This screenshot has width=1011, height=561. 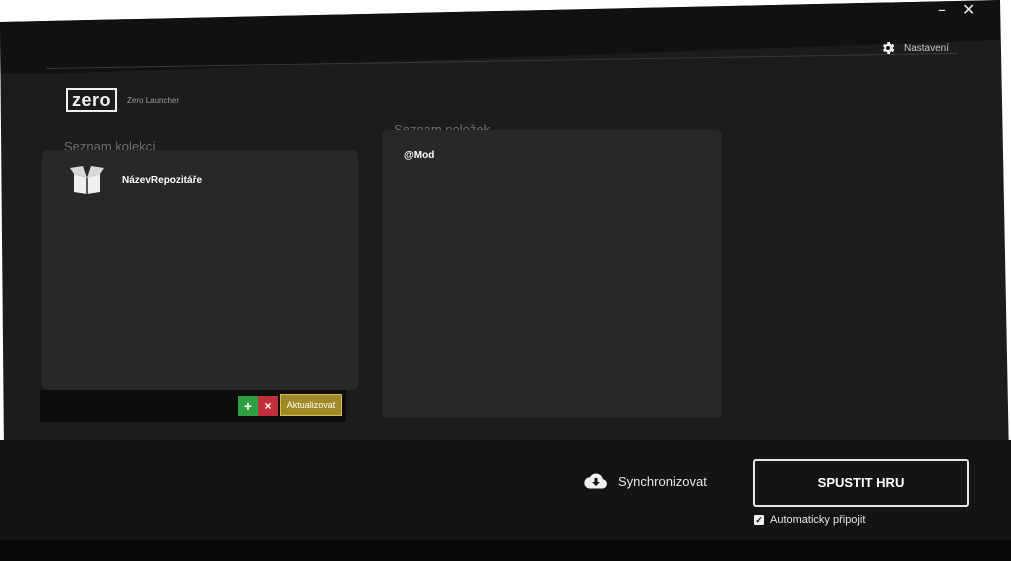 I want to click on title-bar, so click(x=500, y=37).